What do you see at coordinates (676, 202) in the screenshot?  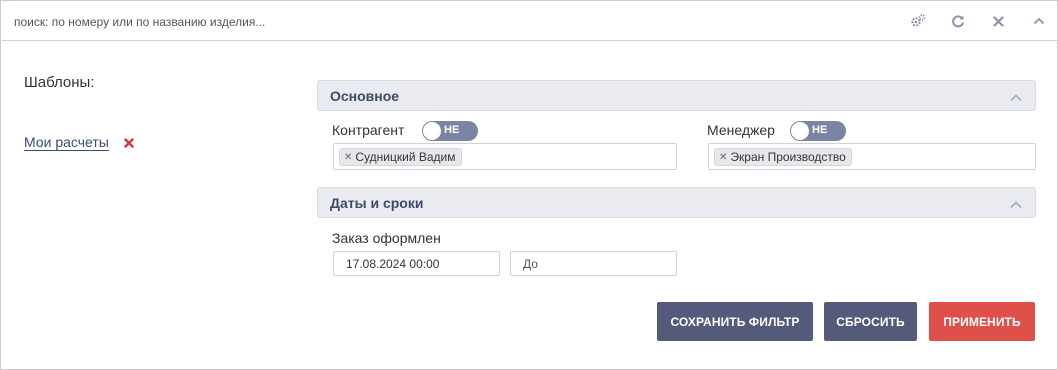 I see `section-dates-header: Даты и сроки` at bounding box center [676, 202].